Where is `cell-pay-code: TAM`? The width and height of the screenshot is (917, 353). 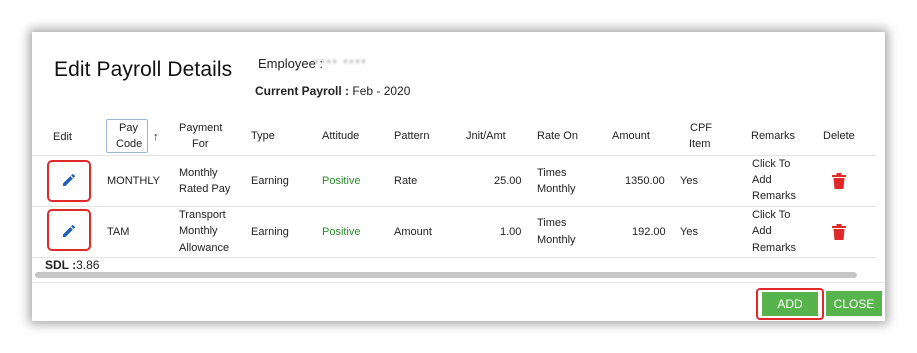 cell-pay-code: TAM is located at coordinates (118, 232).